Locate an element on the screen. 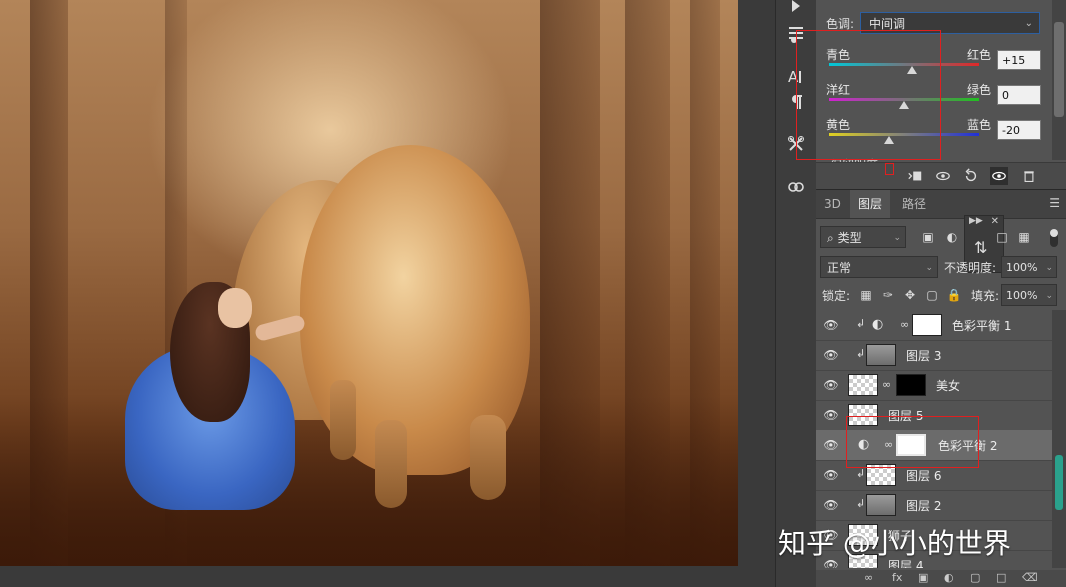 The image size is (1066, 587). layer-row: 👁 ↲ 图层 2 is located at coordinates (934, 505).